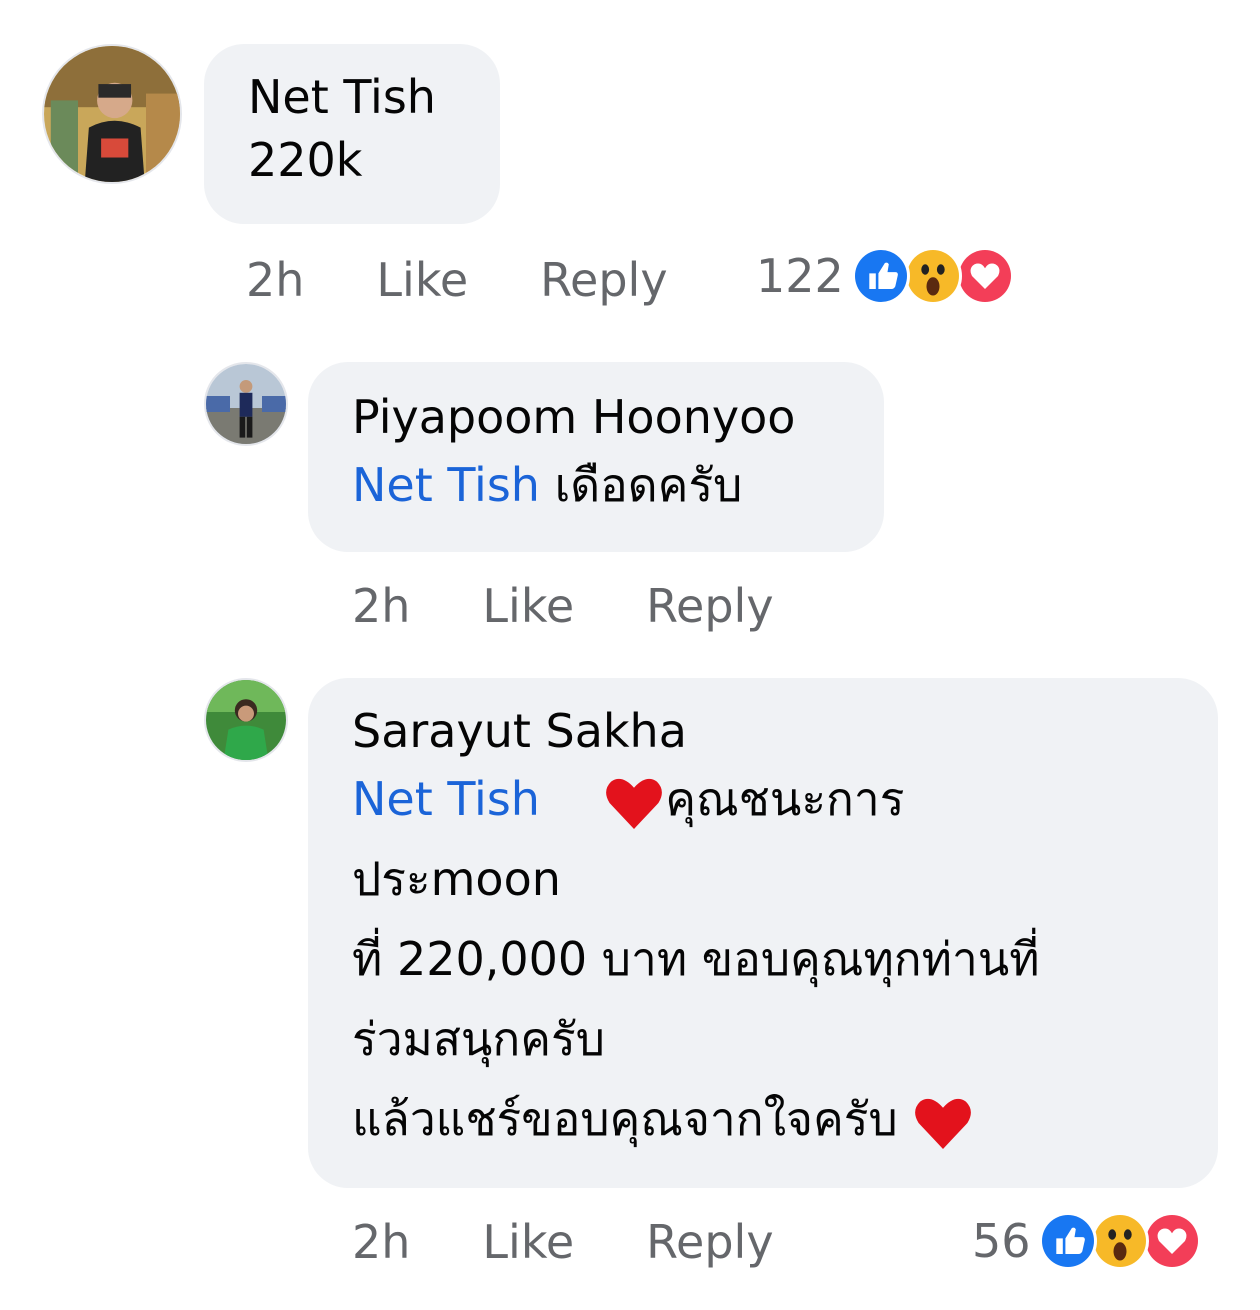 The width and height of the screenshot is (1260, 1310). I want to click on comment-body: เดือดครับ, so click(641, 485).